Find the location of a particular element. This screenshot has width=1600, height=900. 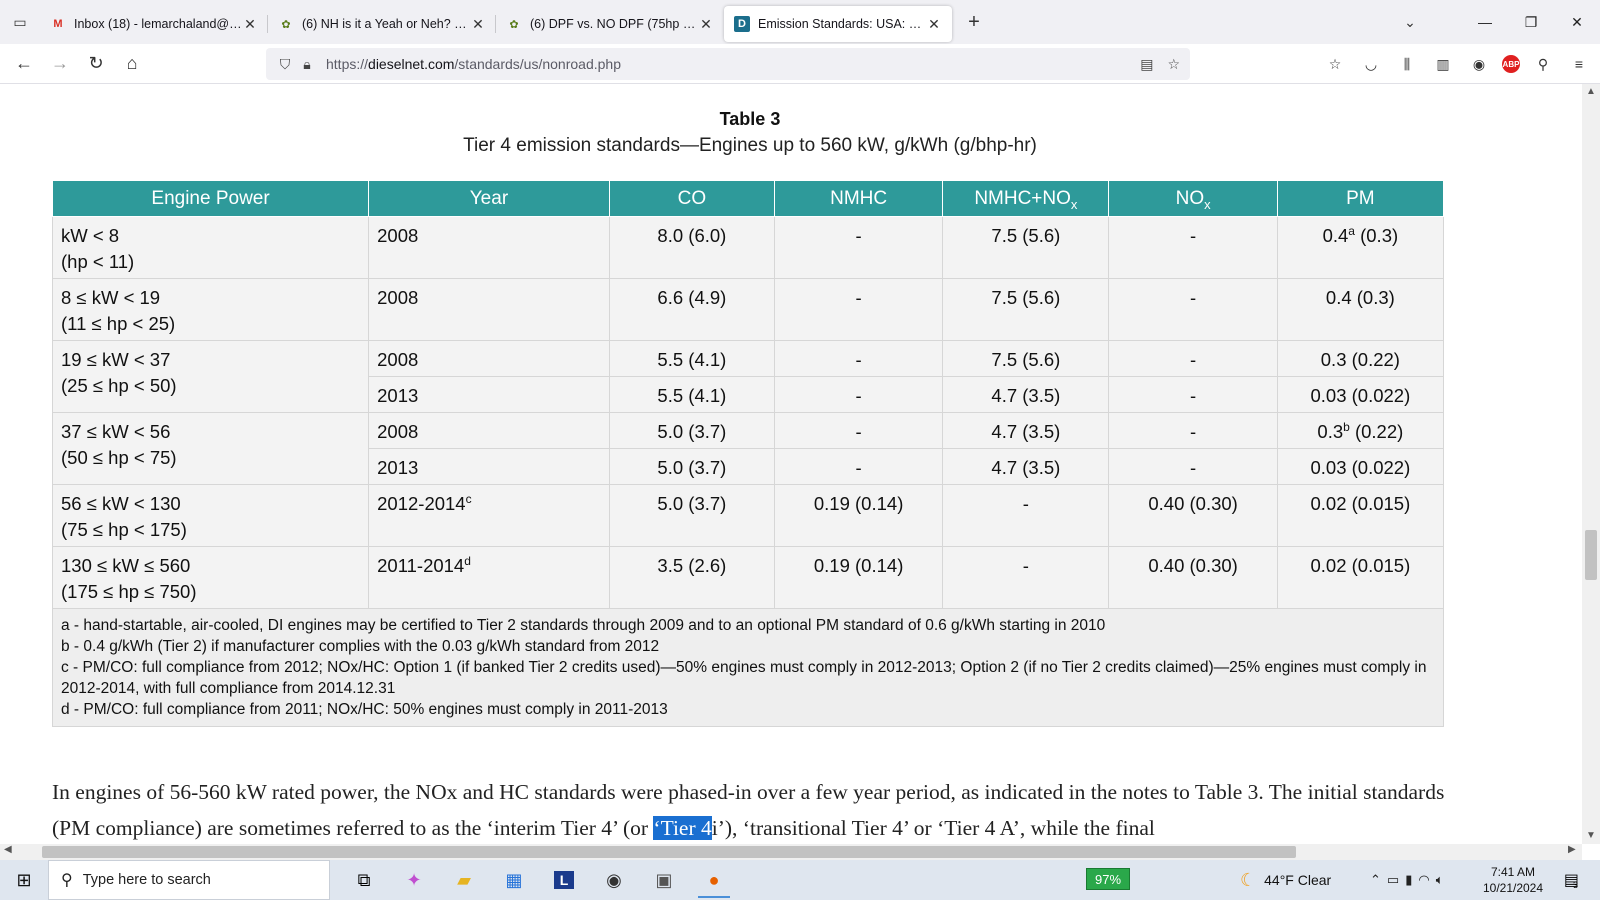

list-all-tabs-icon: ⌄ is located at coordinates (1410, 22).